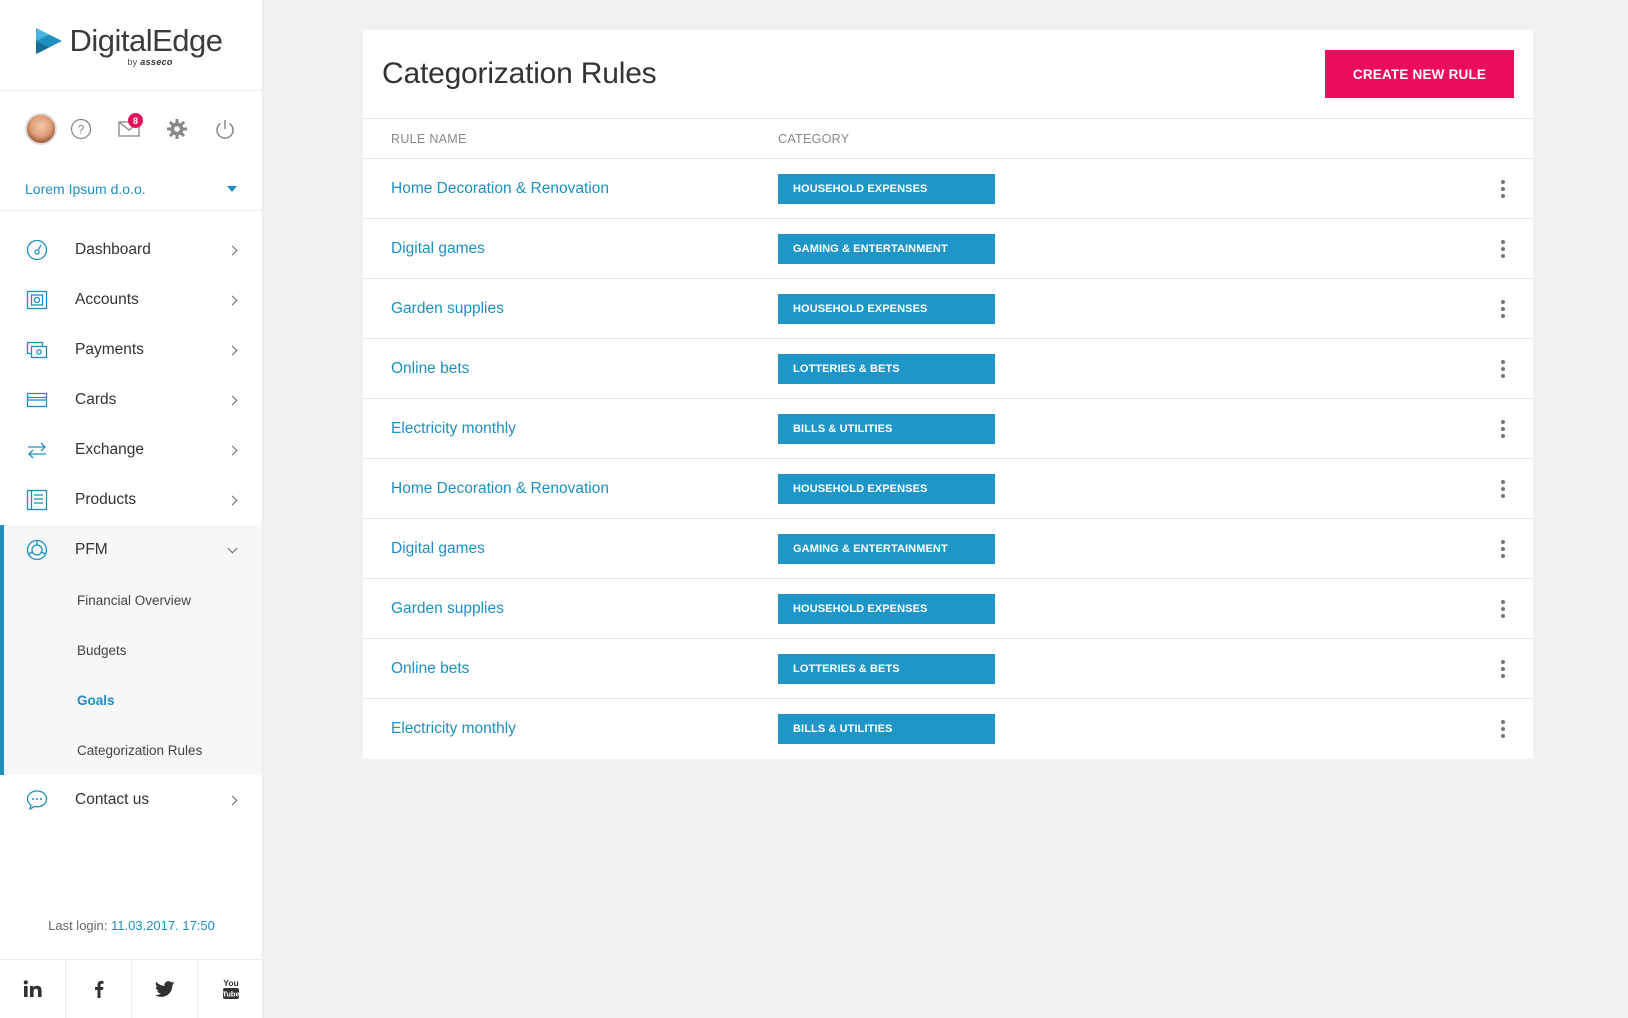  I want to click on help-button: ?, so click(81, 129).